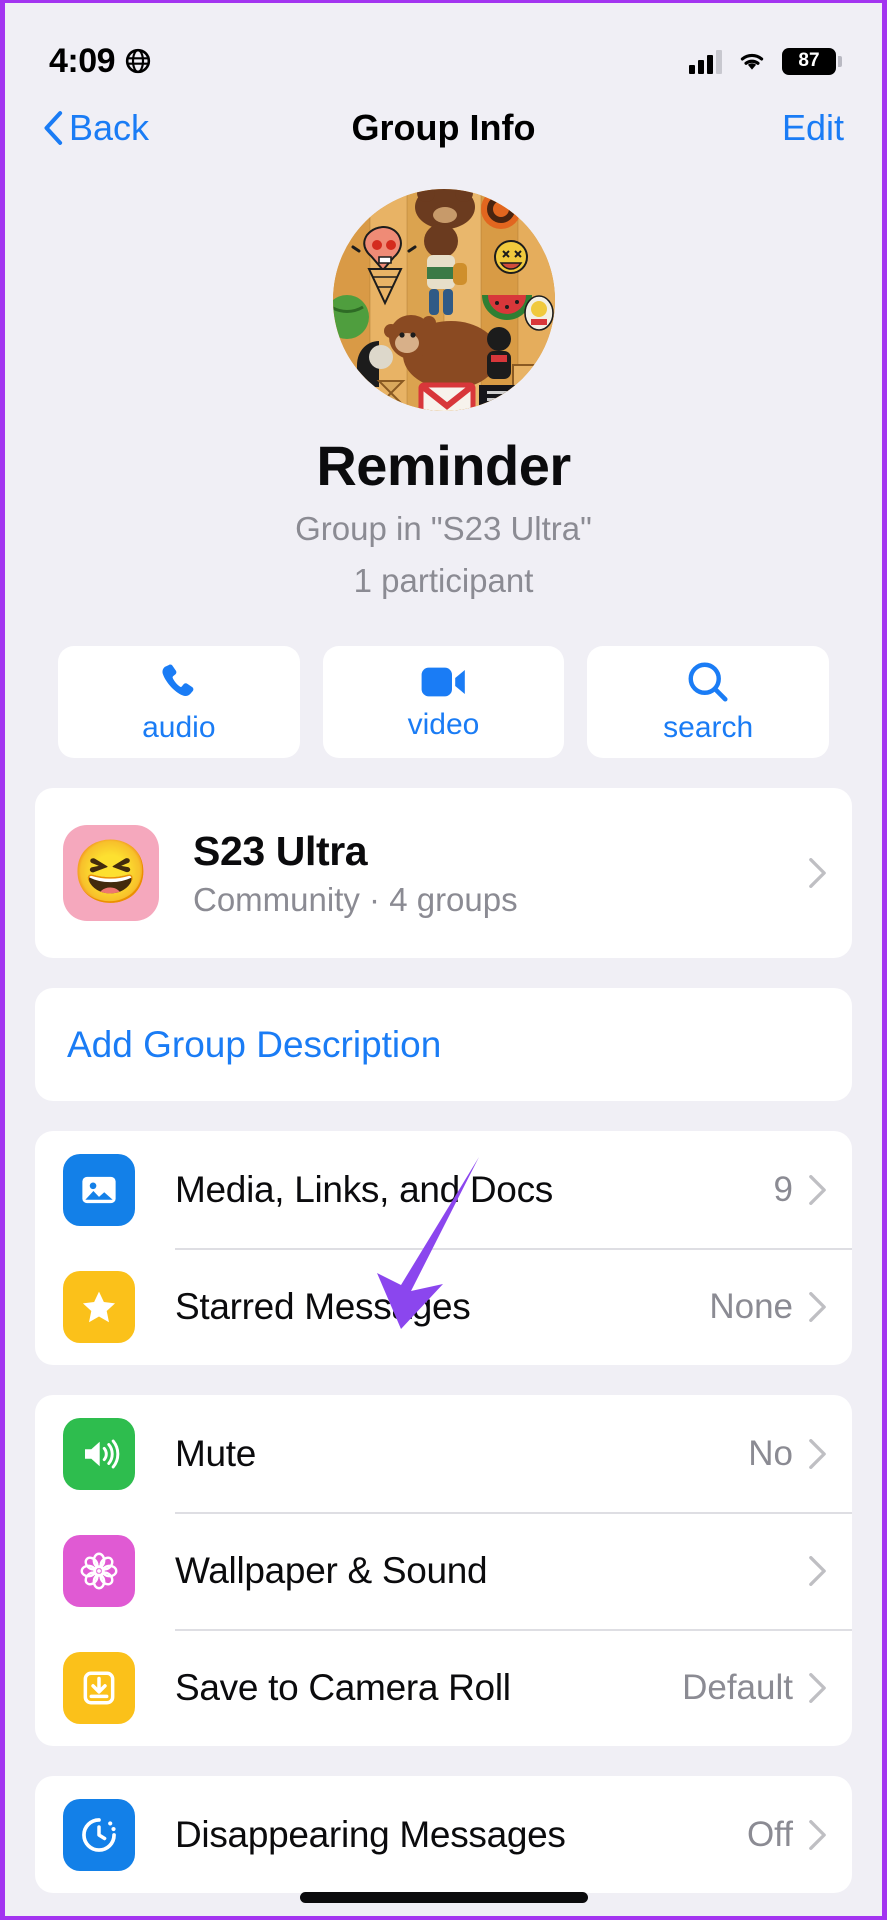  Describe the element at coordinates (769, 1834) in the screenshot. I see `disappearing-messages-value: Off` at that location.